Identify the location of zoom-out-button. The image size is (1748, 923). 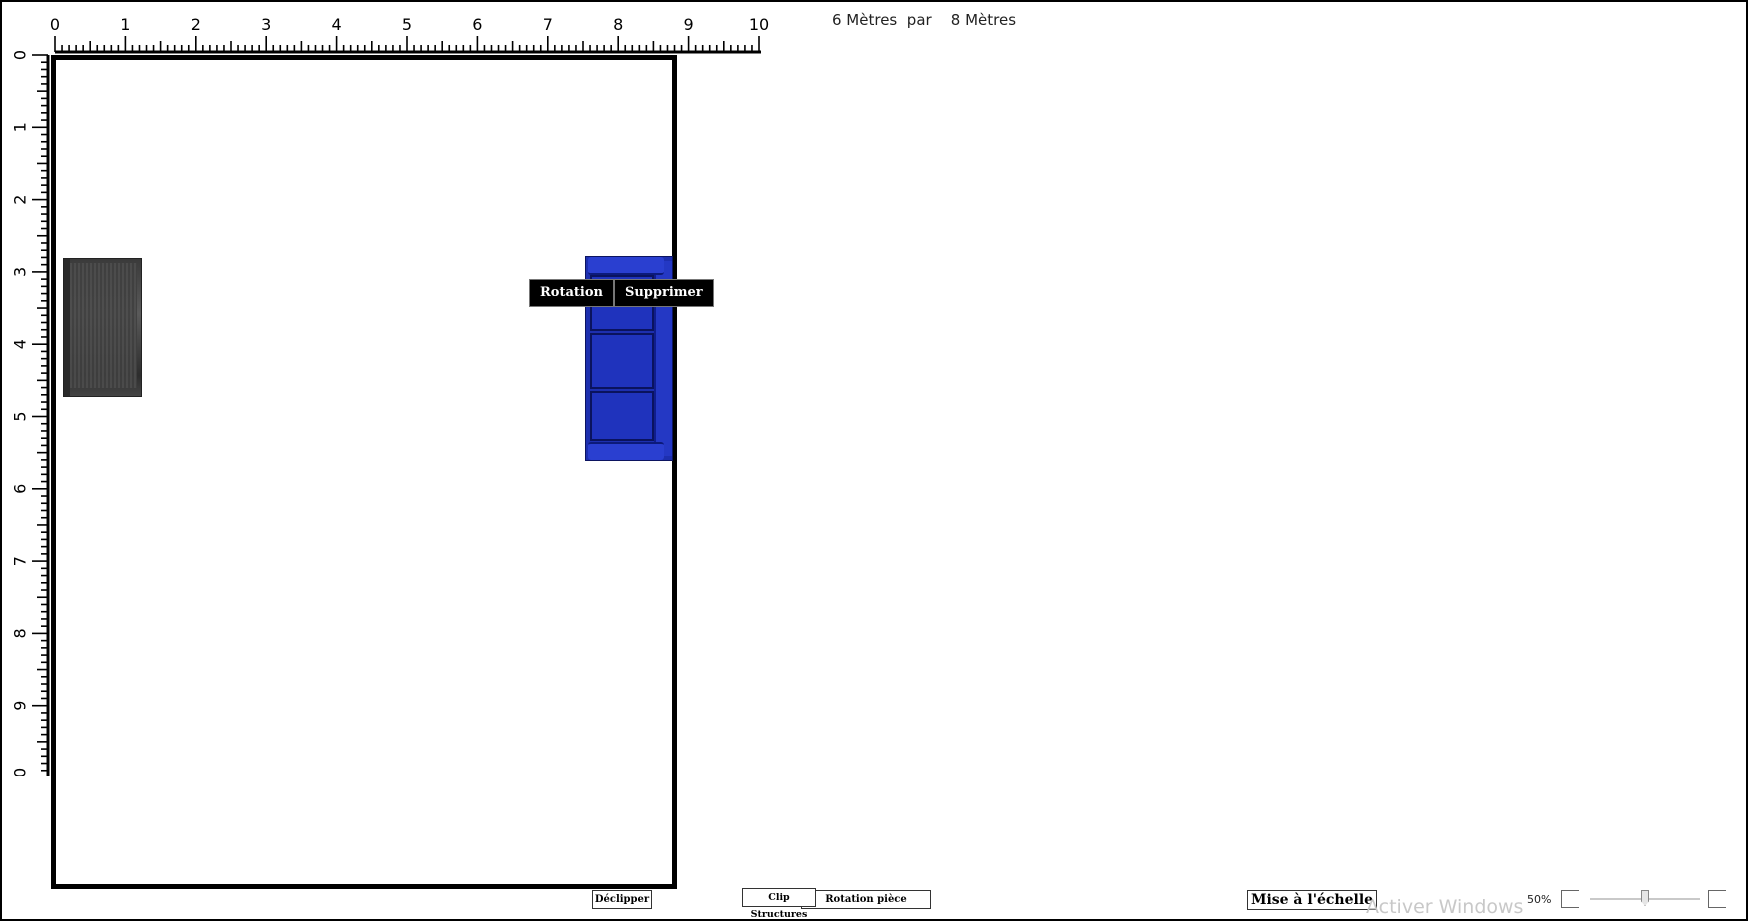
(1570, 899).